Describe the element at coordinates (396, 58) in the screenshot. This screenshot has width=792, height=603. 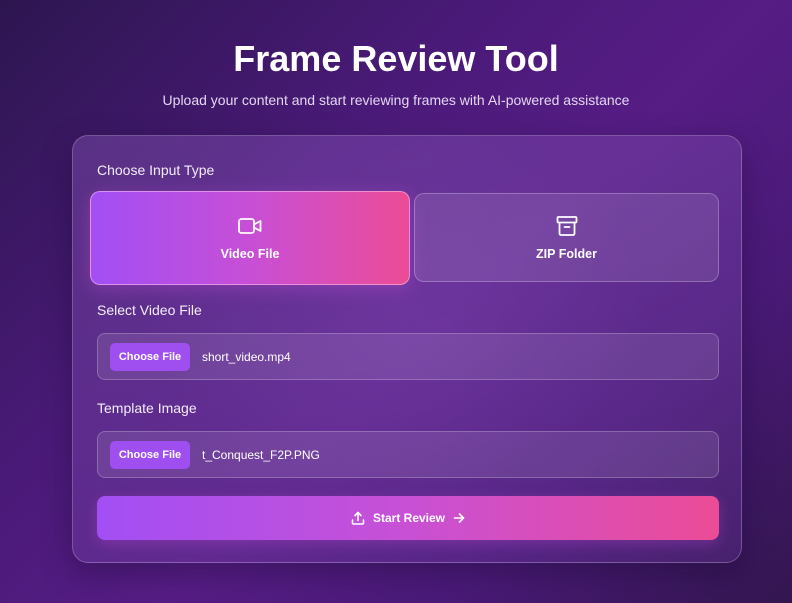
I see `page-title: Frame Review Tool` at that location.